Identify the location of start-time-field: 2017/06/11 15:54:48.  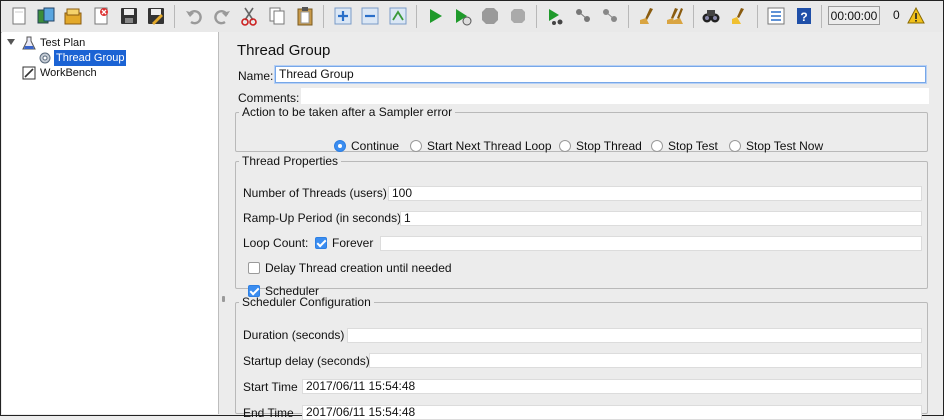
(612, 386).